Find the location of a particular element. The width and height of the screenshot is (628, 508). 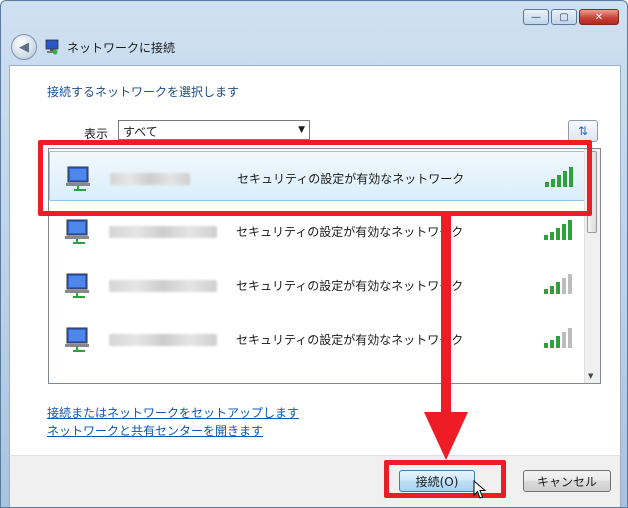

title-bar: — ▢ ✕ is located at coordinates (314, 17).